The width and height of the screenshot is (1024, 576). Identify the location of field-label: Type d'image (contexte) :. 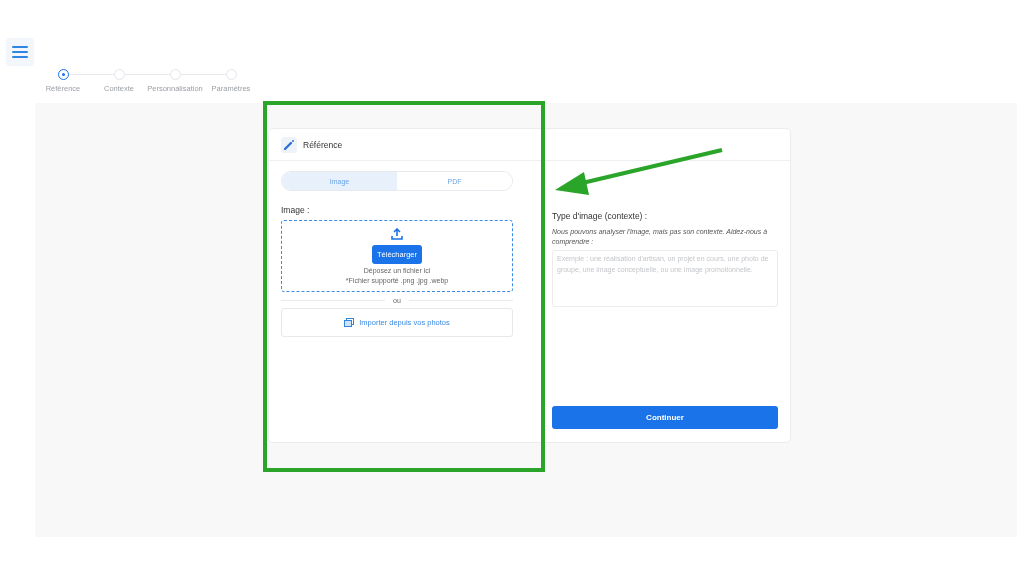
(600, 216).